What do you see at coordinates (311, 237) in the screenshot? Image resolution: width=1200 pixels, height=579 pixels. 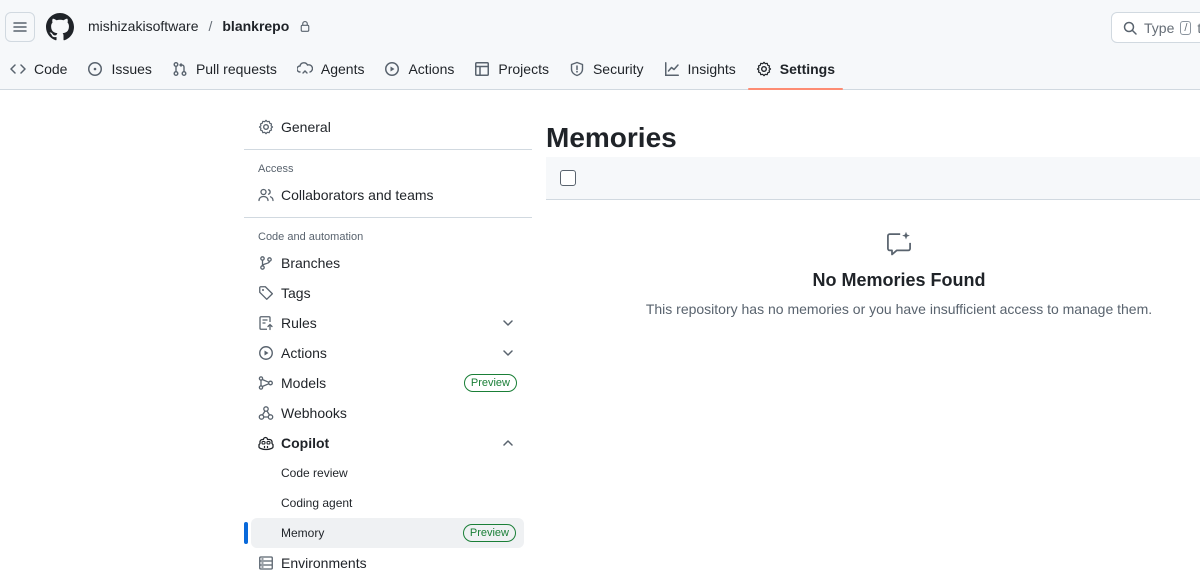 I see `sidebar-section-code-automation: Code and automation` at bounding box center [311, 237].